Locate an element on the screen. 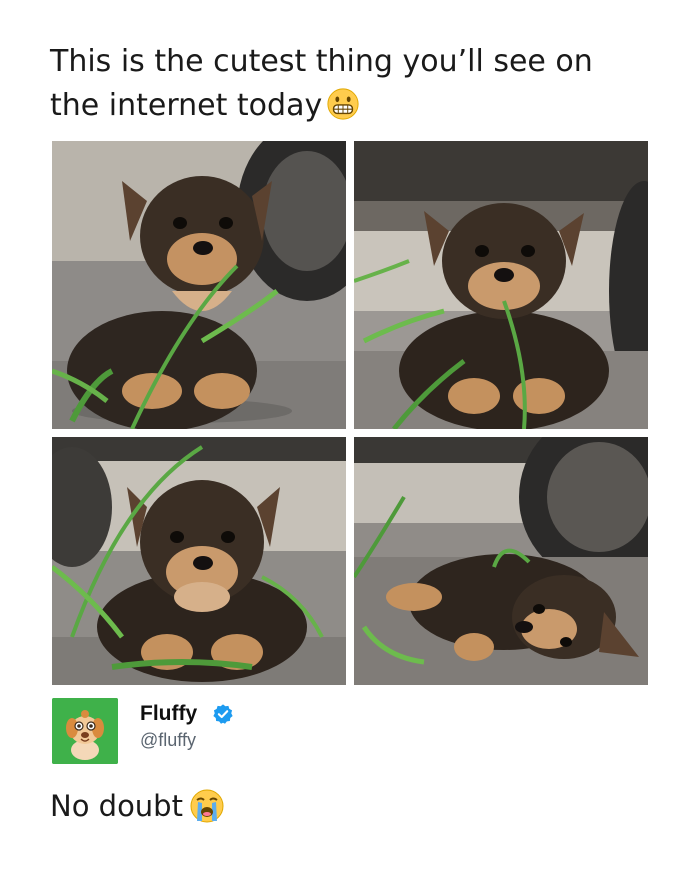 This screenshot has height=875, width=700. reply-text: No doubt is located at coordinates (137, 806).